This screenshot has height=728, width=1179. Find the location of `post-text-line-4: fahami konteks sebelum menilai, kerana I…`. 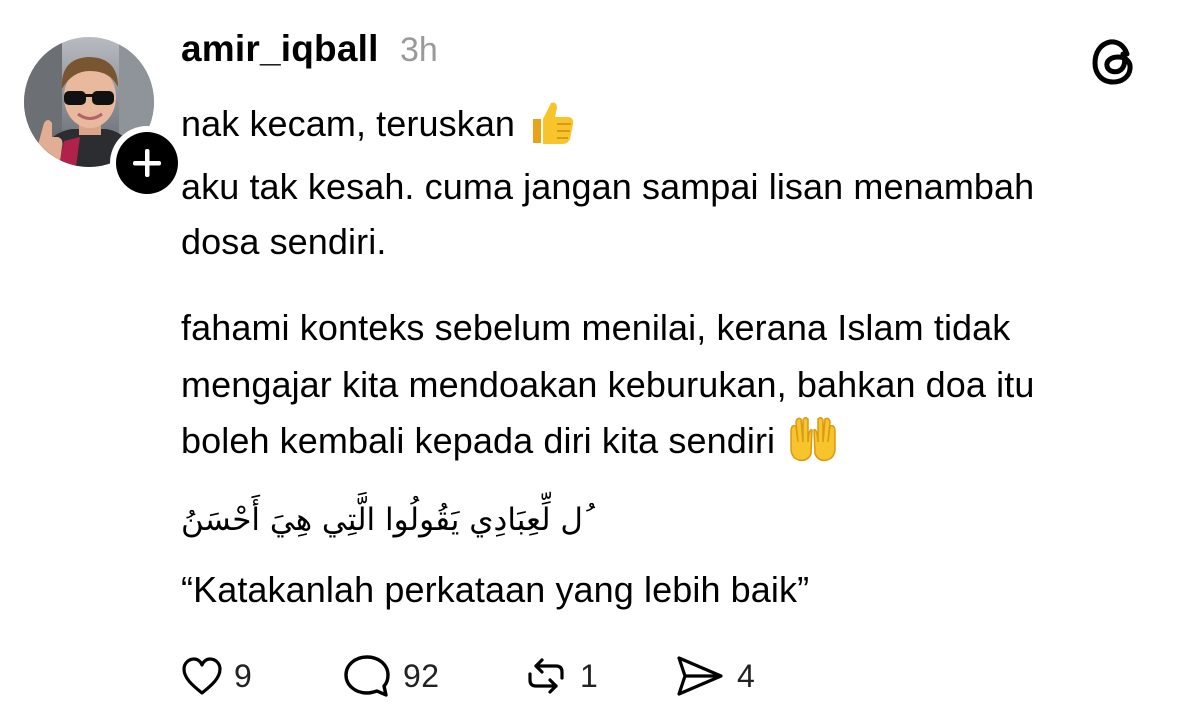

post-text-line-4: fahami konteks sebelum menilai, kerana I… is located at coordinates (596, 327).